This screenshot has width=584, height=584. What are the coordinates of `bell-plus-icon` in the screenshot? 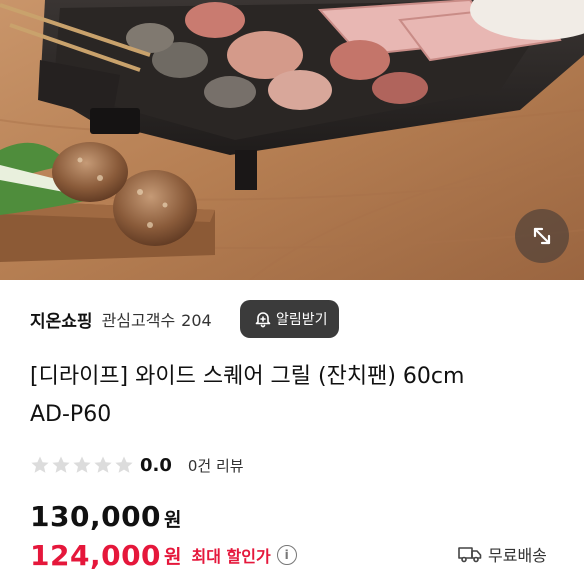 It's located at (263, 320).